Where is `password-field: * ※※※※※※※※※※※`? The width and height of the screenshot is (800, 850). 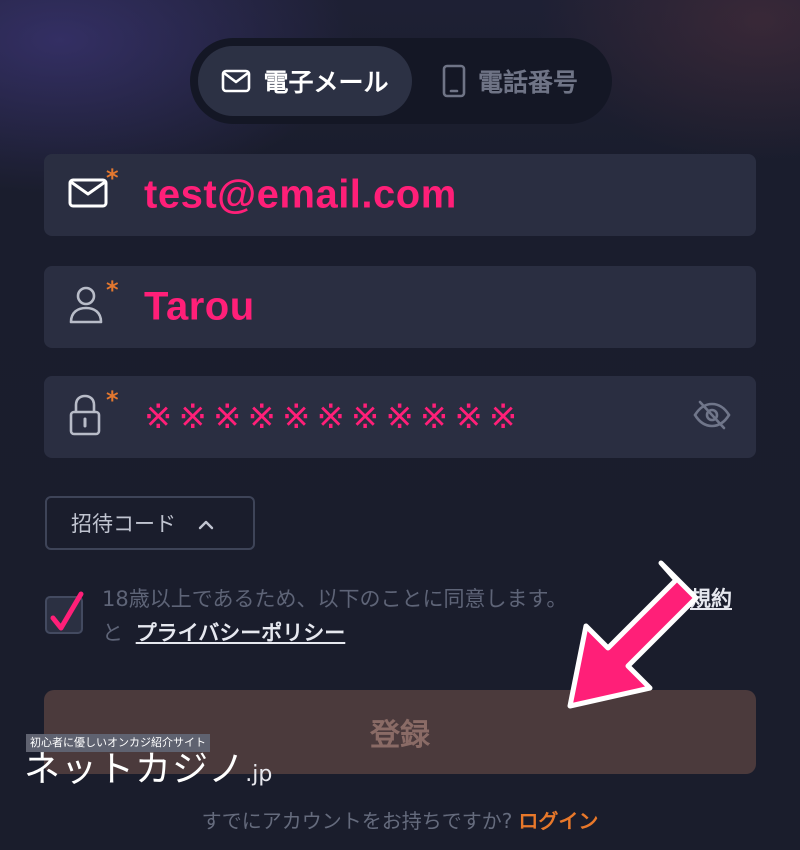
password-field: * ※※※※※※※※※※※ is located at coordinates (400, 417).